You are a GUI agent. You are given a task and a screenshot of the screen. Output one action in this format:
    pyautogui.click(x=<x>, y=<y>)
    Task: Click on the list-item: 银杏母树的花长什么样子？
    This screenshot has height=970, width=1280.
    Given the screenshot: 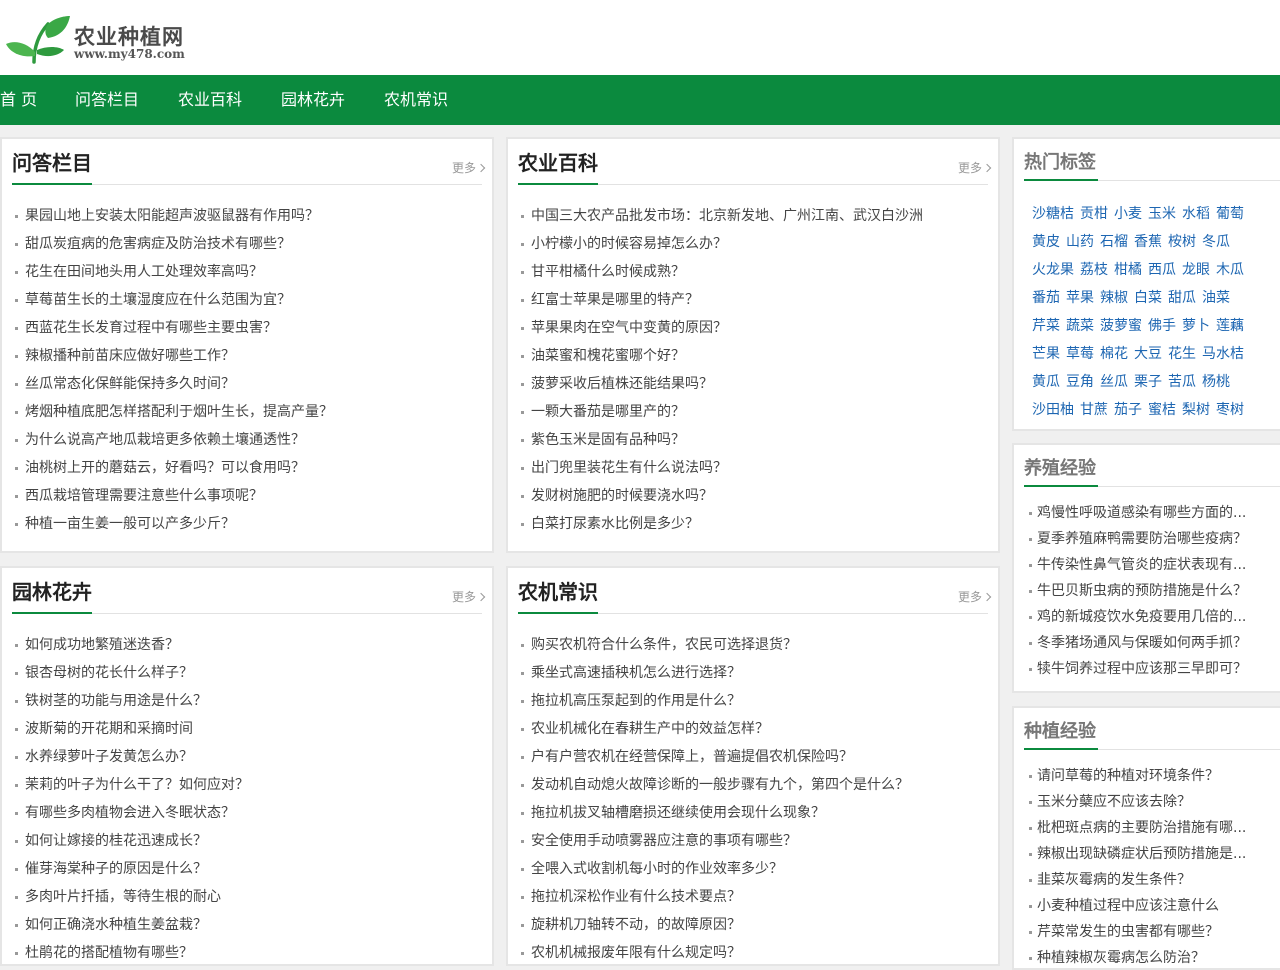 What is the action you would take?
    pyautogui.click(x=132, y=673)
    